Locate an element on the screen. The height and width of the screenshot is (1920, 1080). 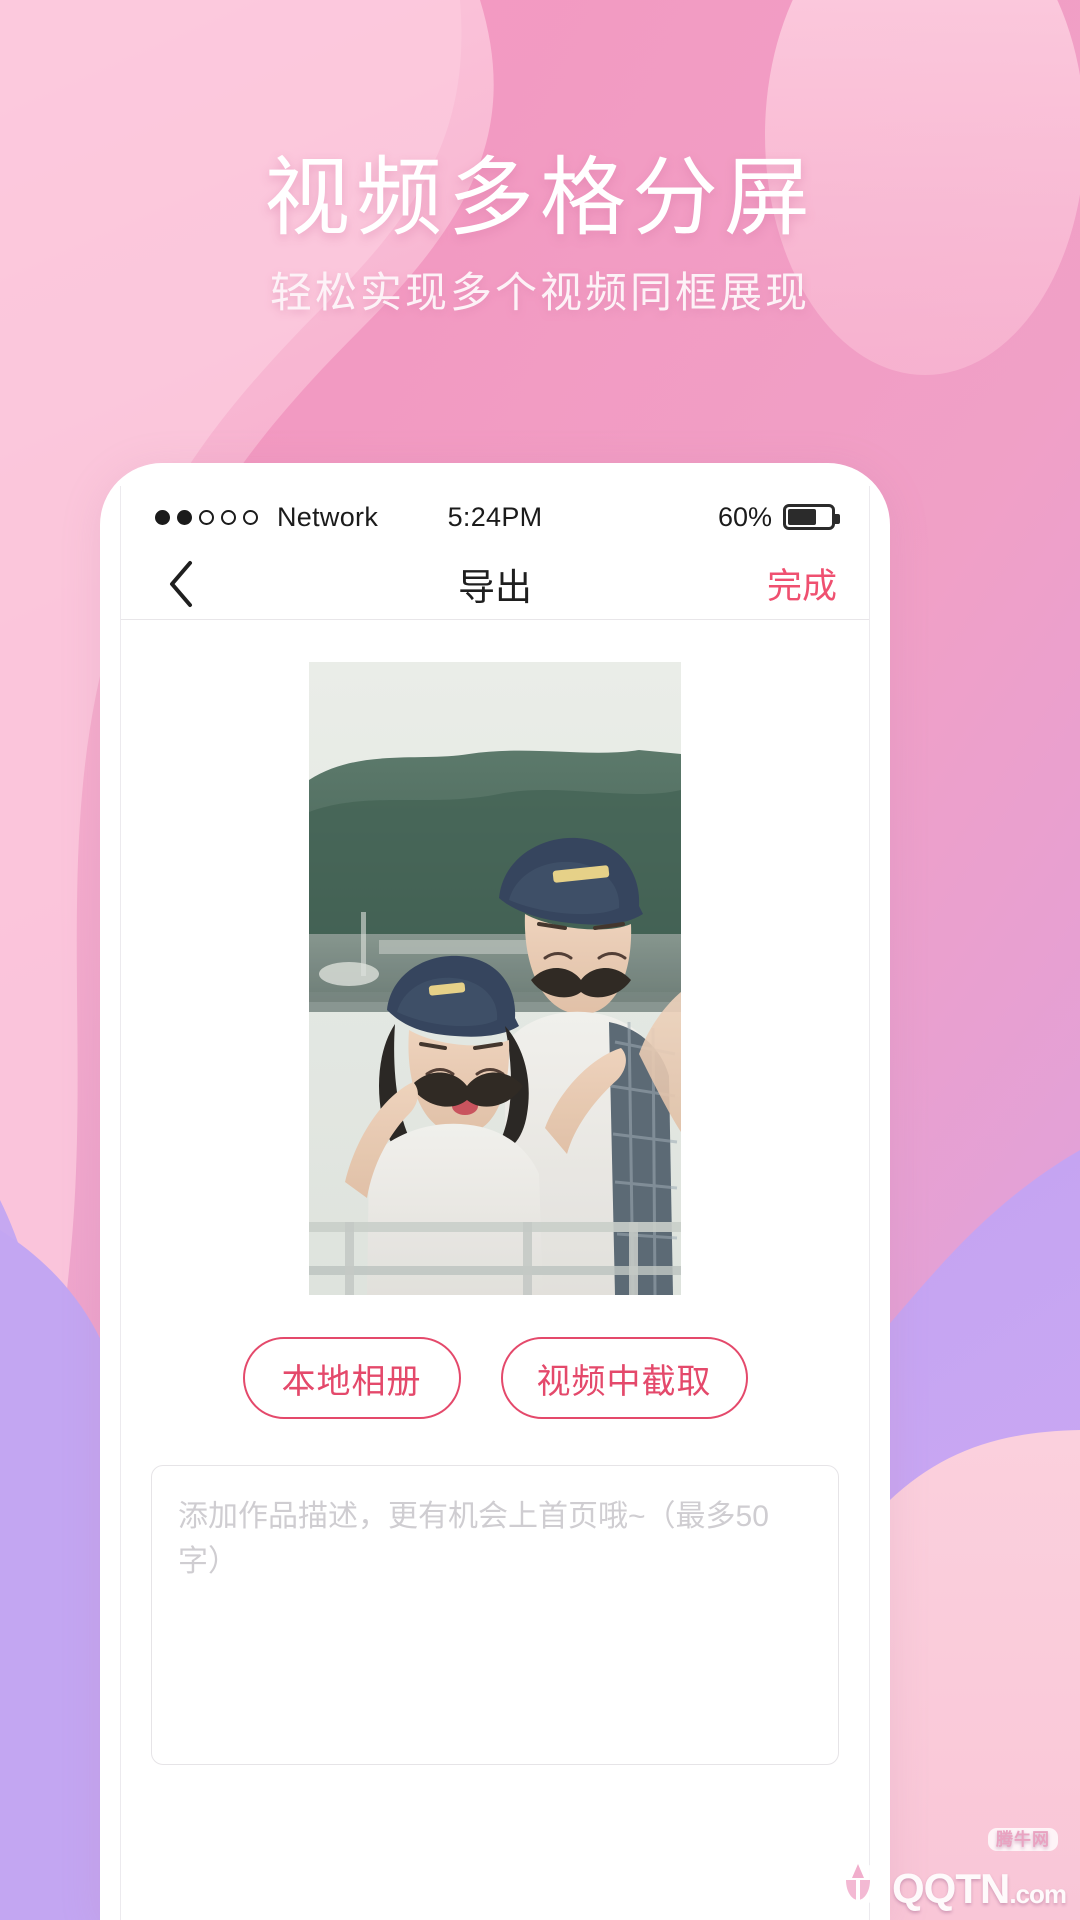
watermark-domain: .com is located at coordinates (1038, 1894).